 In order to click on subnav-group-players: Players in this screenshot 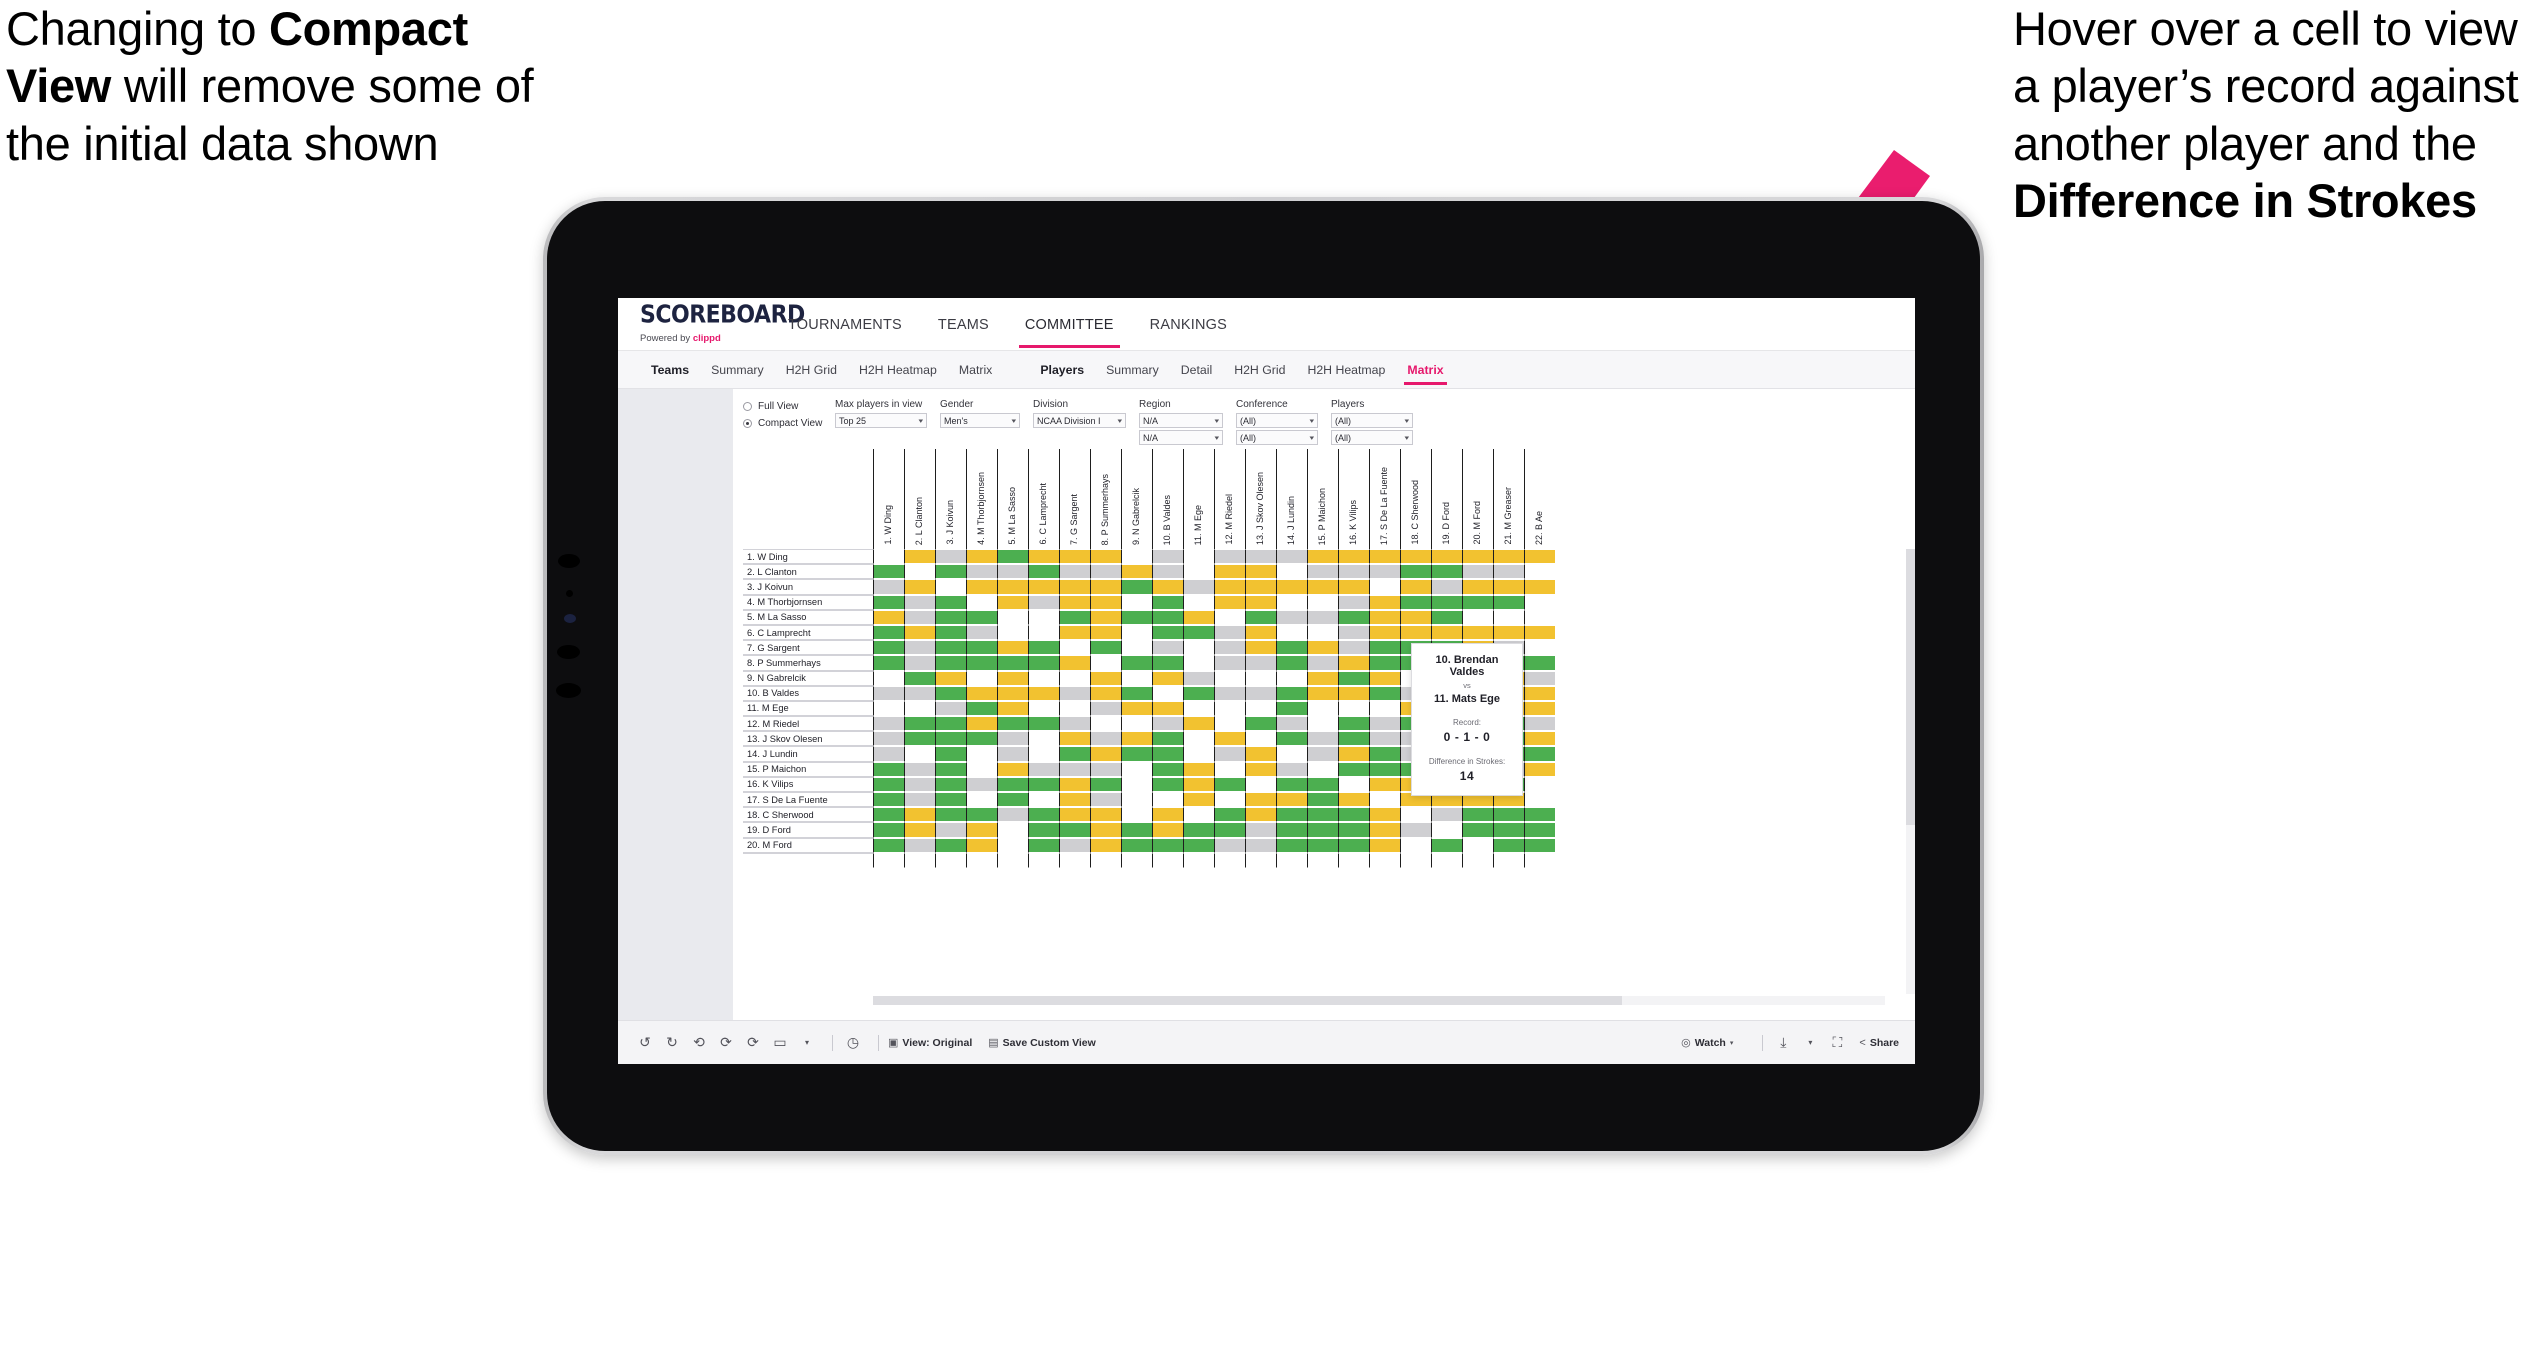, I will do `click(1062, 370)`.